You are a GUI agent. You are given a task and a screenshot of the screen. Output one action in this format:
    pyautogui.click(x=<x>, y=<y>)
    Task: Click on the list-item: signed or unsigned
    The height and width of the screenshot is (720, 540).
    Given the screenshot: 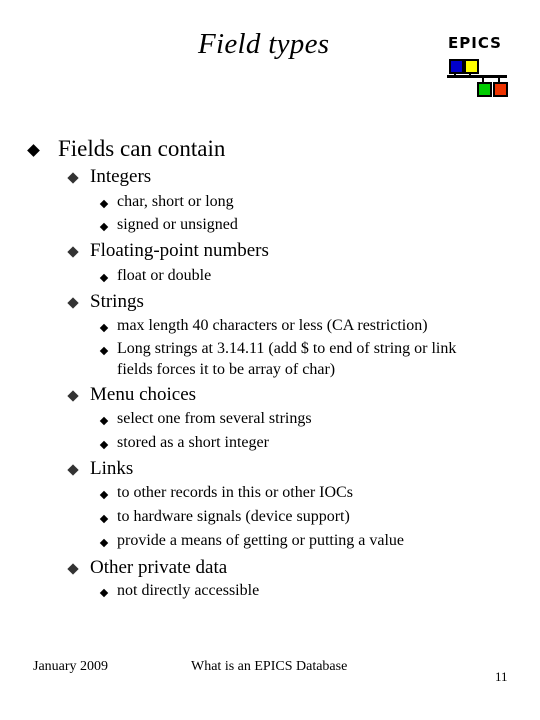 What is the action you would take?
    pyautogui.click(x=177, y=224)
    